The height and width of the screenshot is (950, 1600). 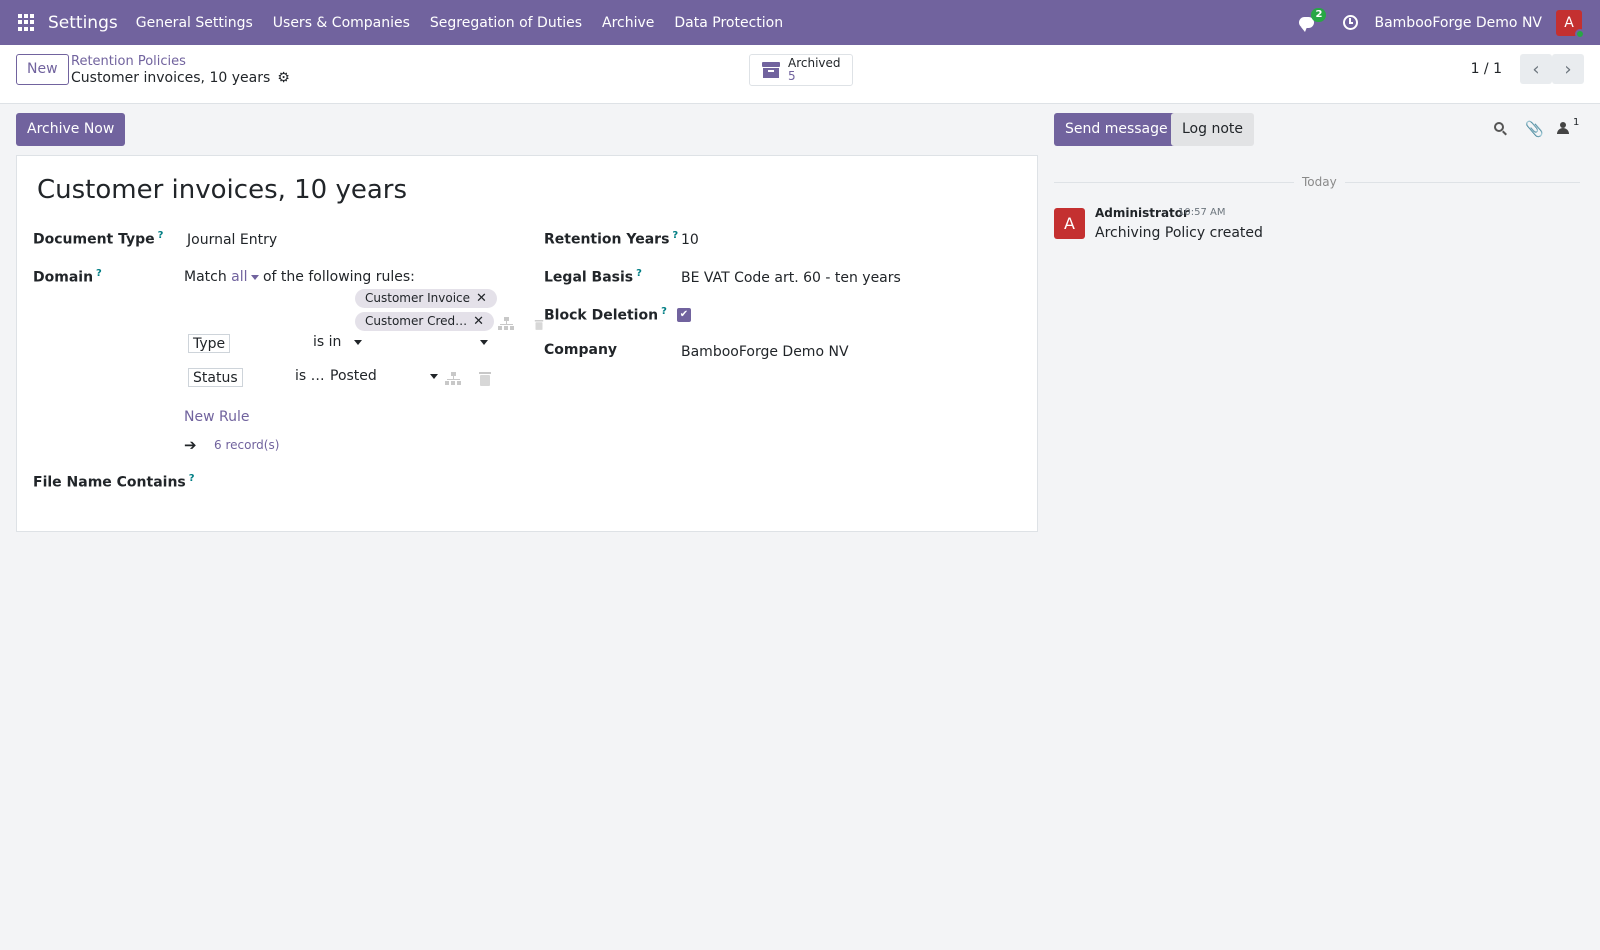 I want to click on rule-operator-text: is in, so click(x=327, y=342).